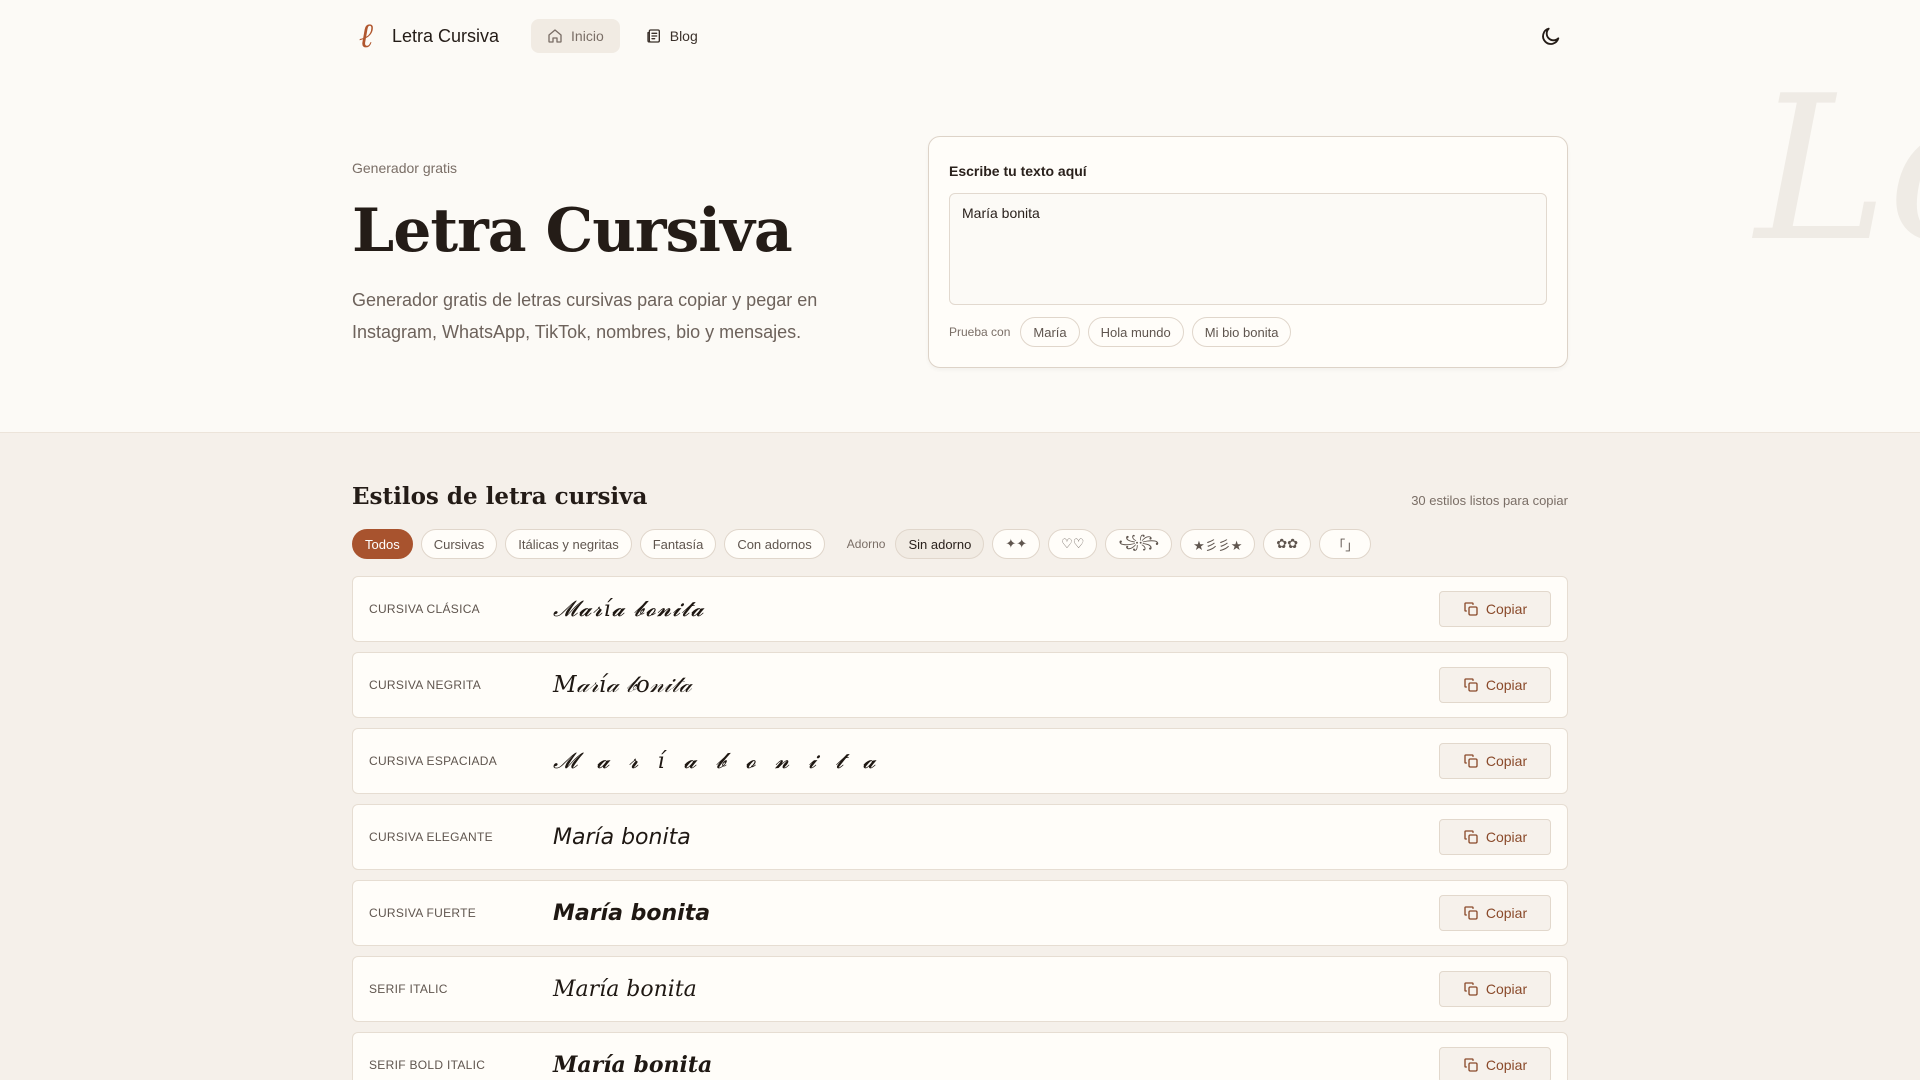  Describe the element at coordinates (1073, 544) in the screenshot. I see `adorno-hearts: ♡♡` at that location.